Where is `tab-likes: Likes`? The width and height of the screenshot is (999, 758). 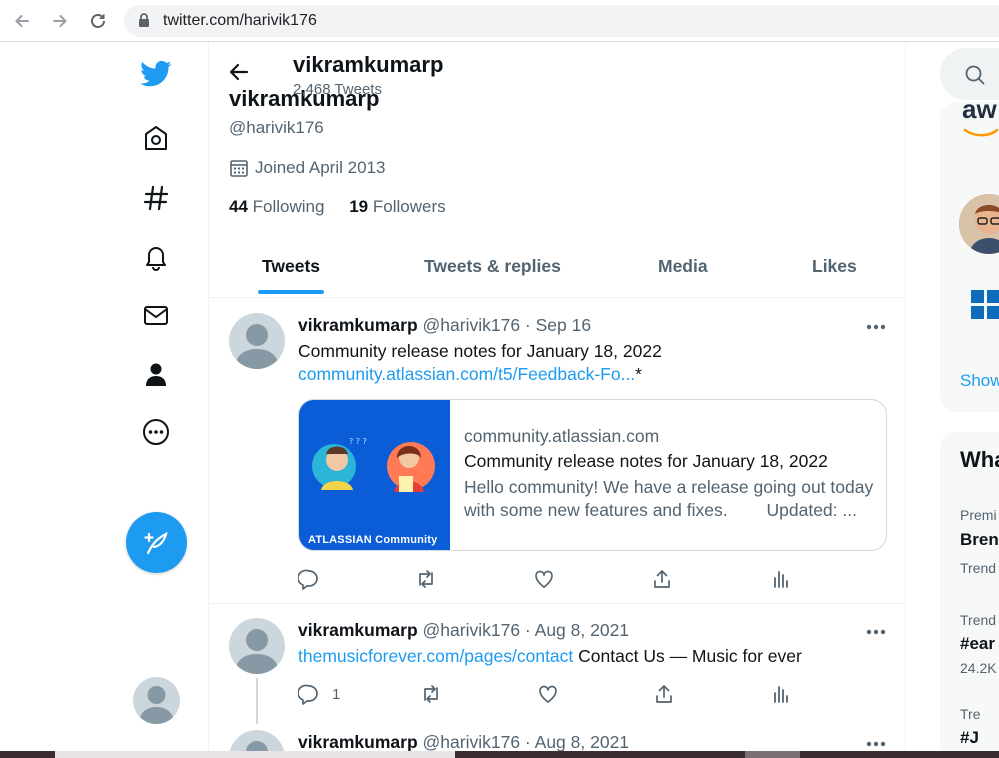
tab-likes: Likes is located at coordinates (834, 266).